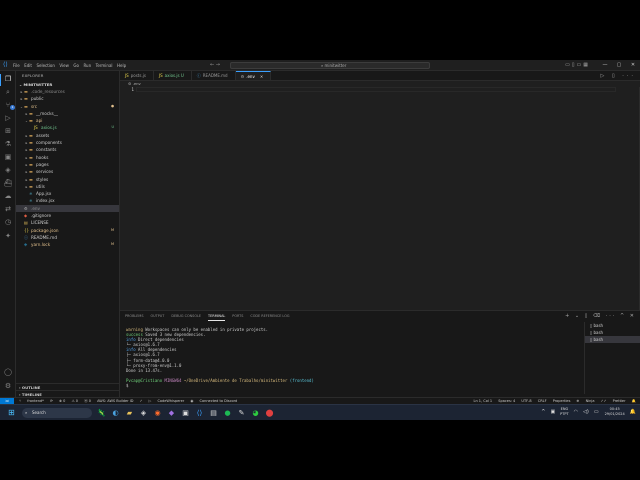 This screenshot has width=640, height=480. Describe the element at coordinates (633, 412) in the screenshot. I see `notification-bell-icon: 🔔` at that location.